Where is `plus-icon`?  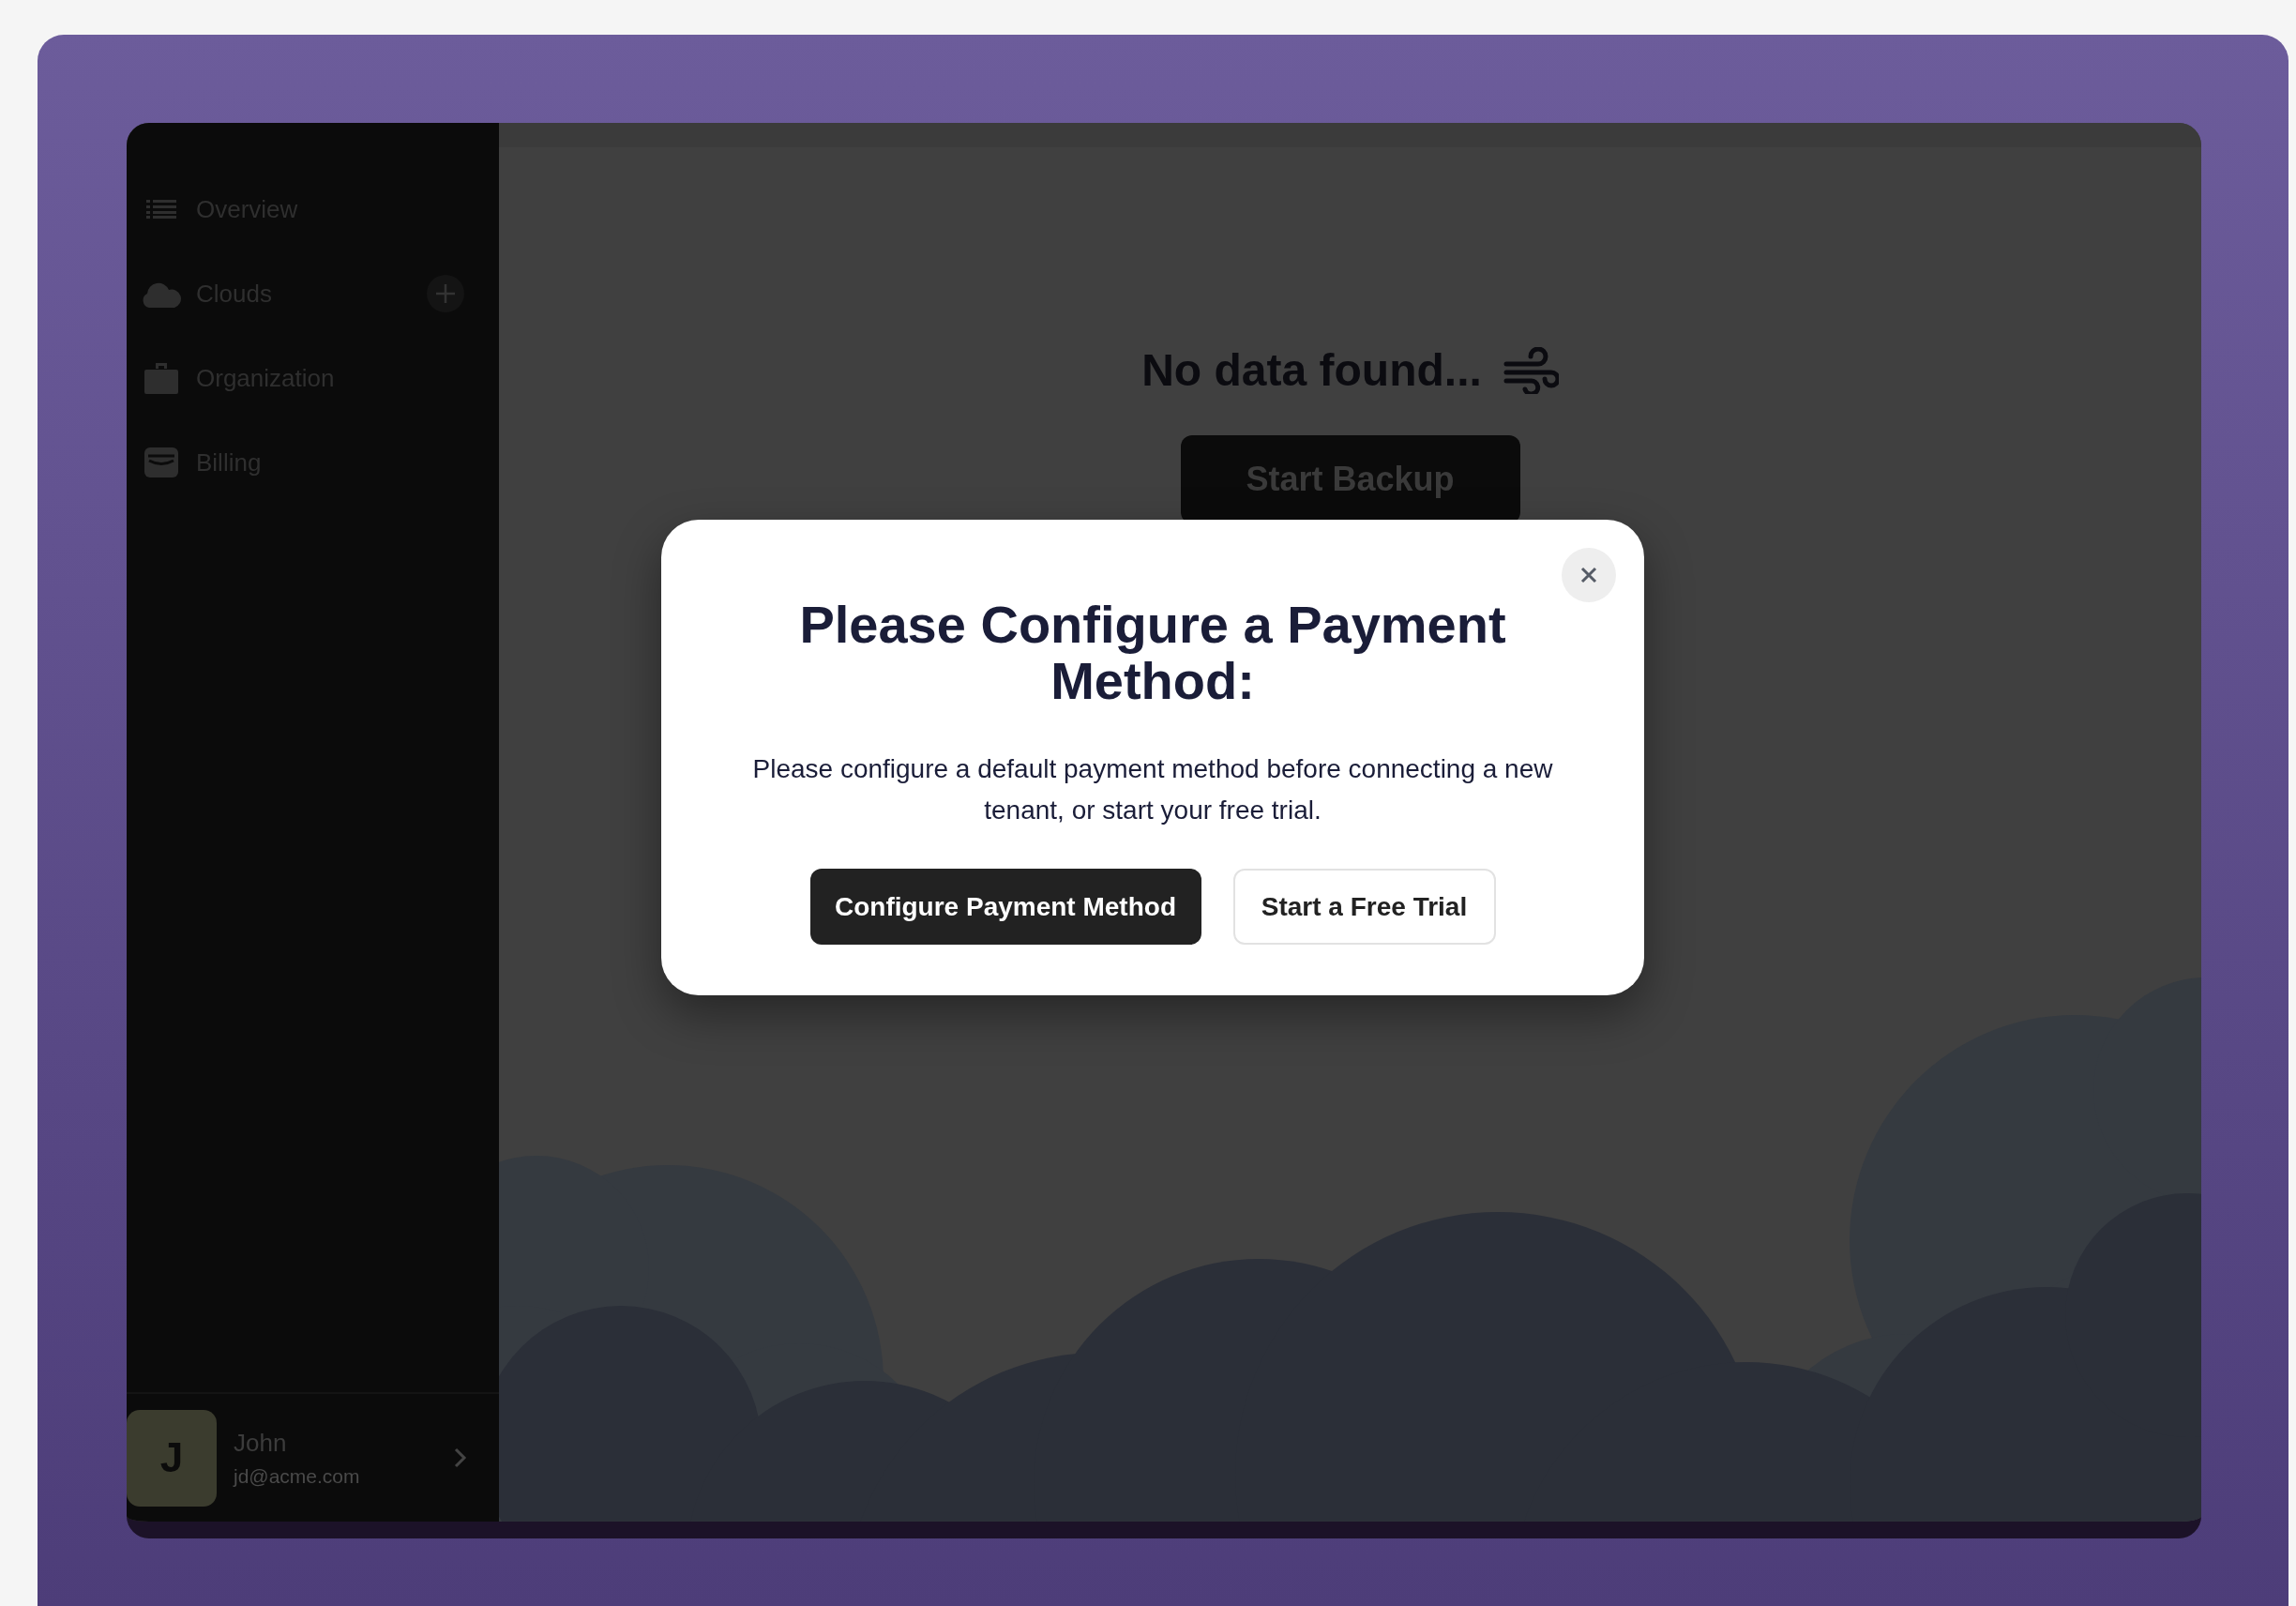
plus-icon is located at coordinates (445, 294).